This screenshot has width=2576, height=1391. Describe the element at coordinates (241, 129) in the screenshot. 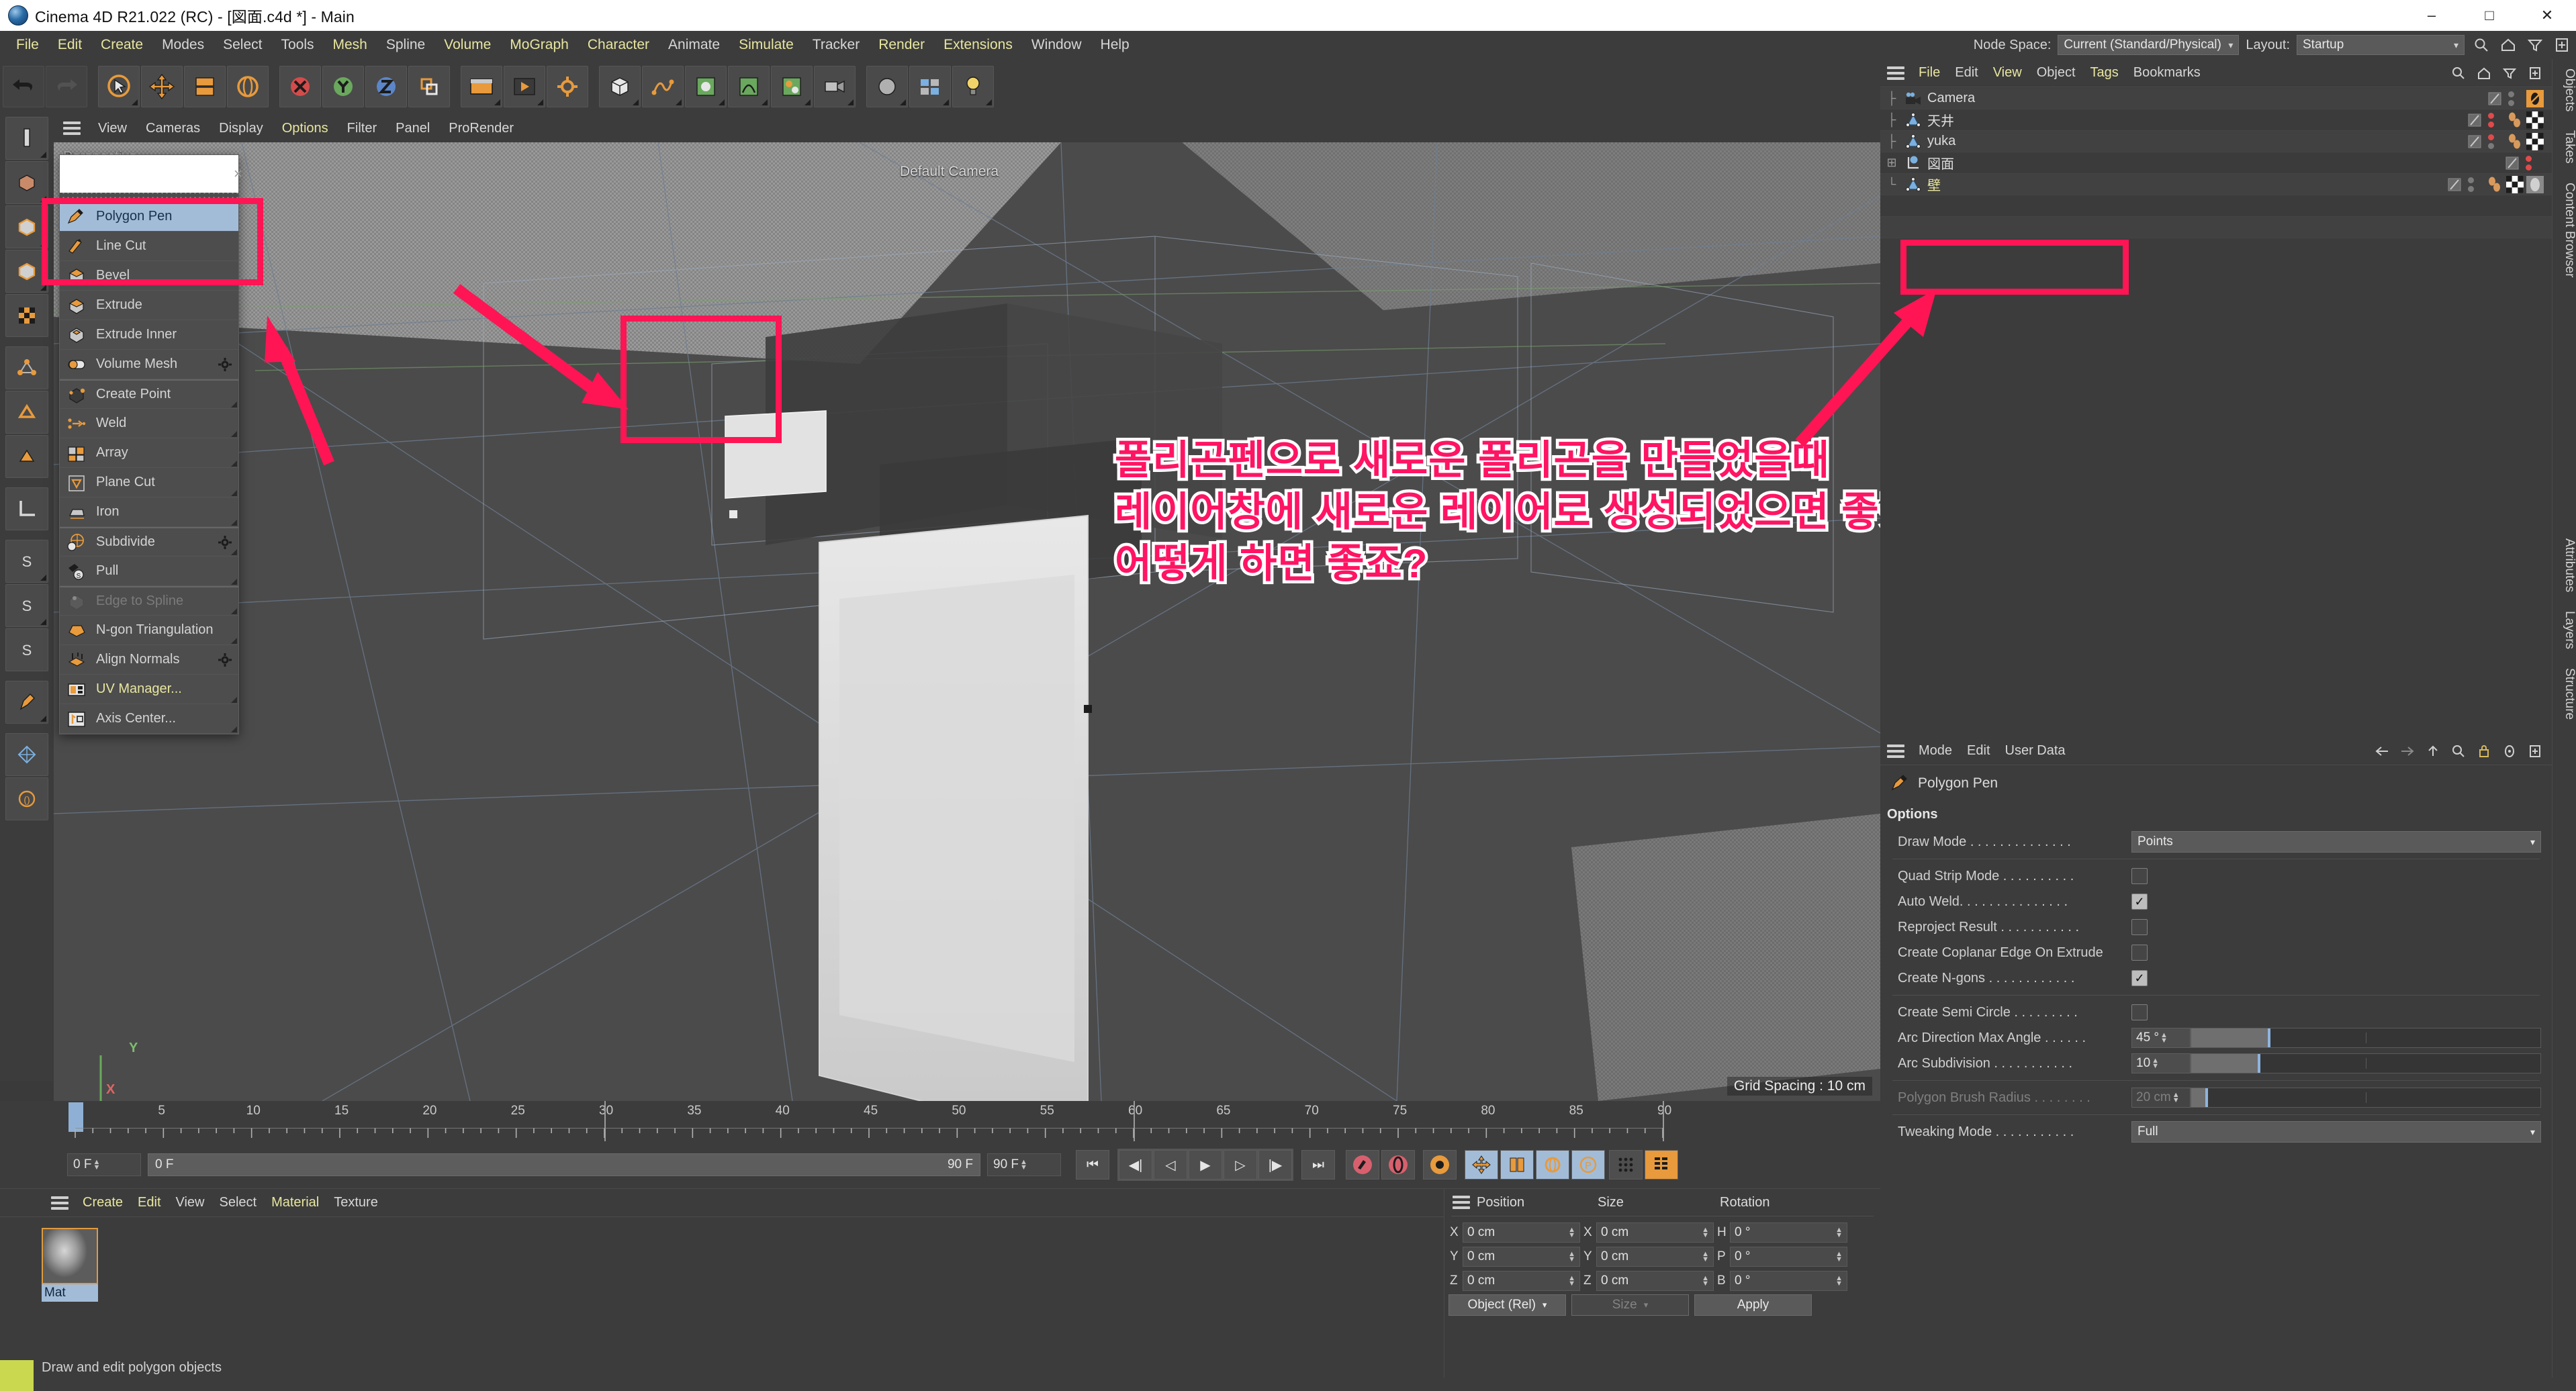

I see `viewport-menu-display: Display` at that location.